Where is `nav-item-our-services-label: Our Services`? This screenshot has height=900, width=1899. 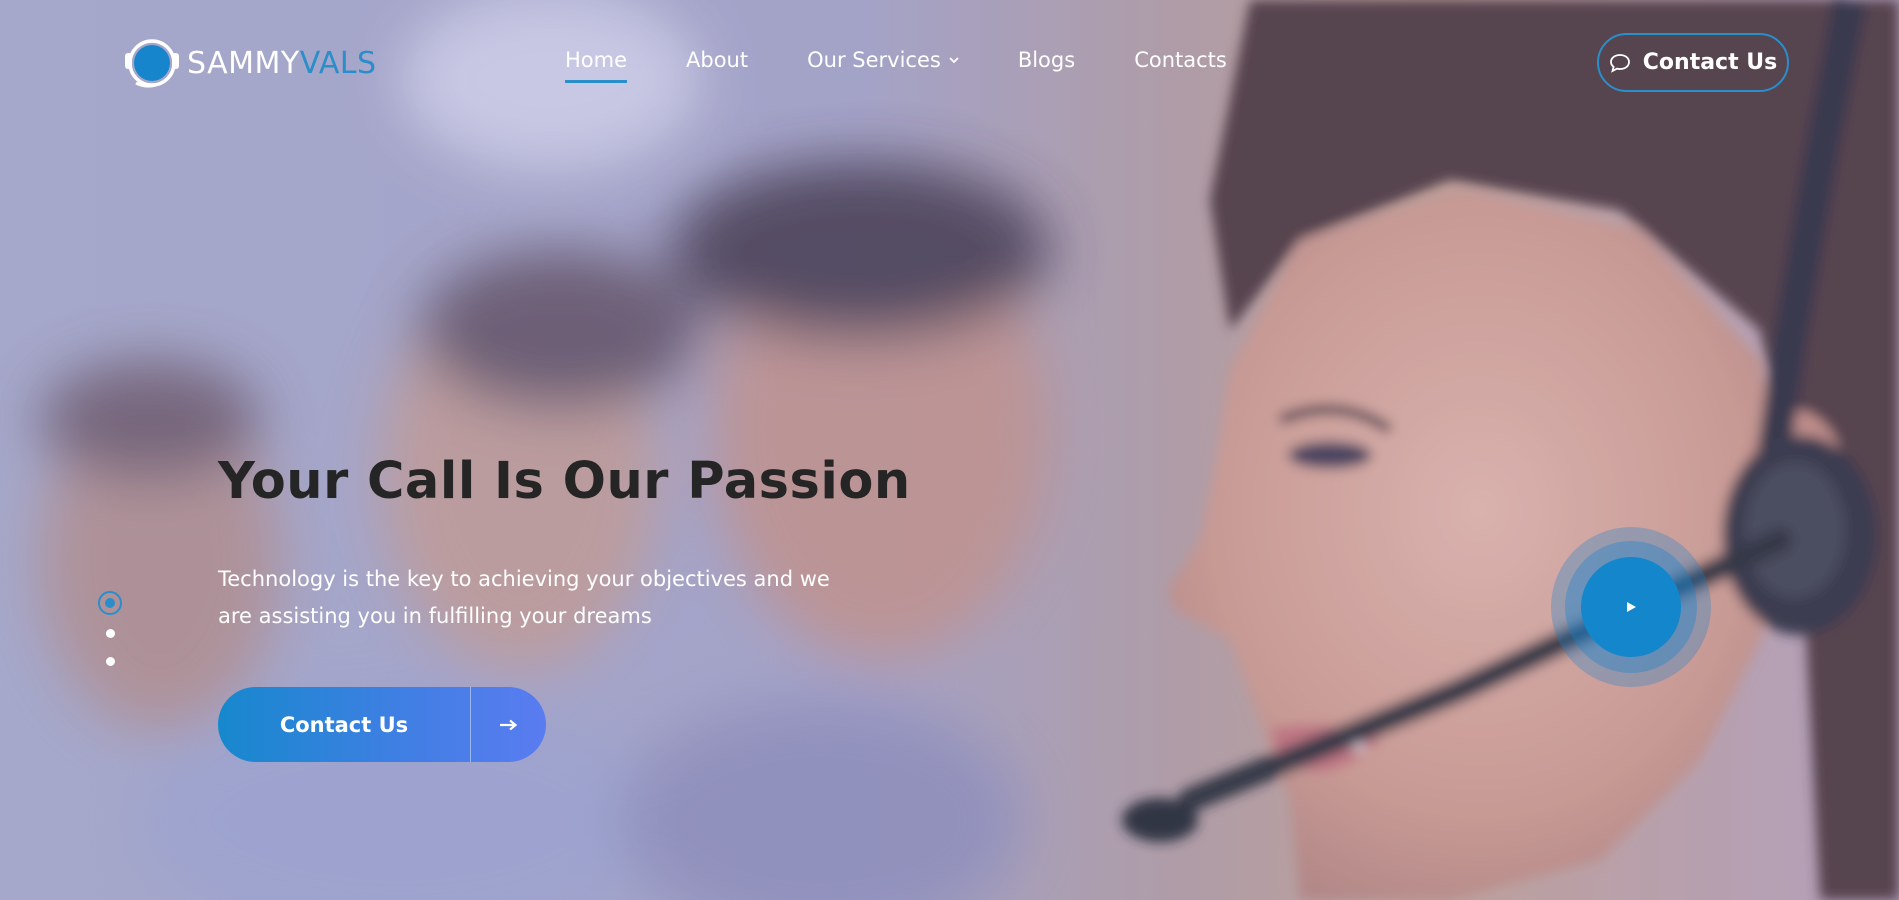
nav-item-our-services-label: Our Services is located at coordinates (874, 60).